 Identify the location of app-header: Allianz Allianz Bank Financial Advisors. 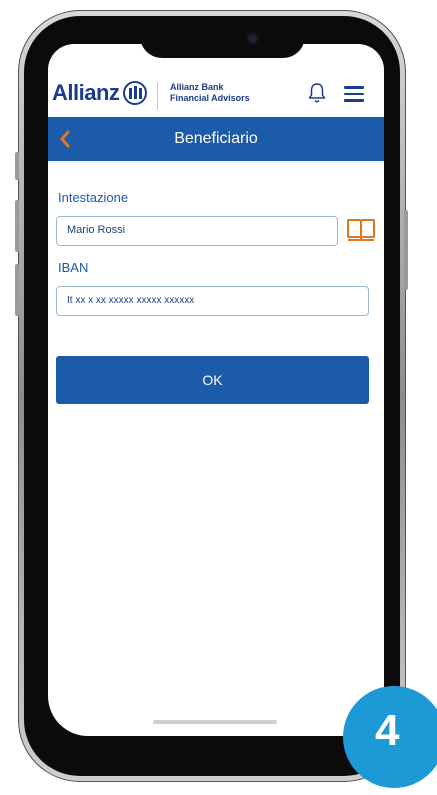
(216, 96).